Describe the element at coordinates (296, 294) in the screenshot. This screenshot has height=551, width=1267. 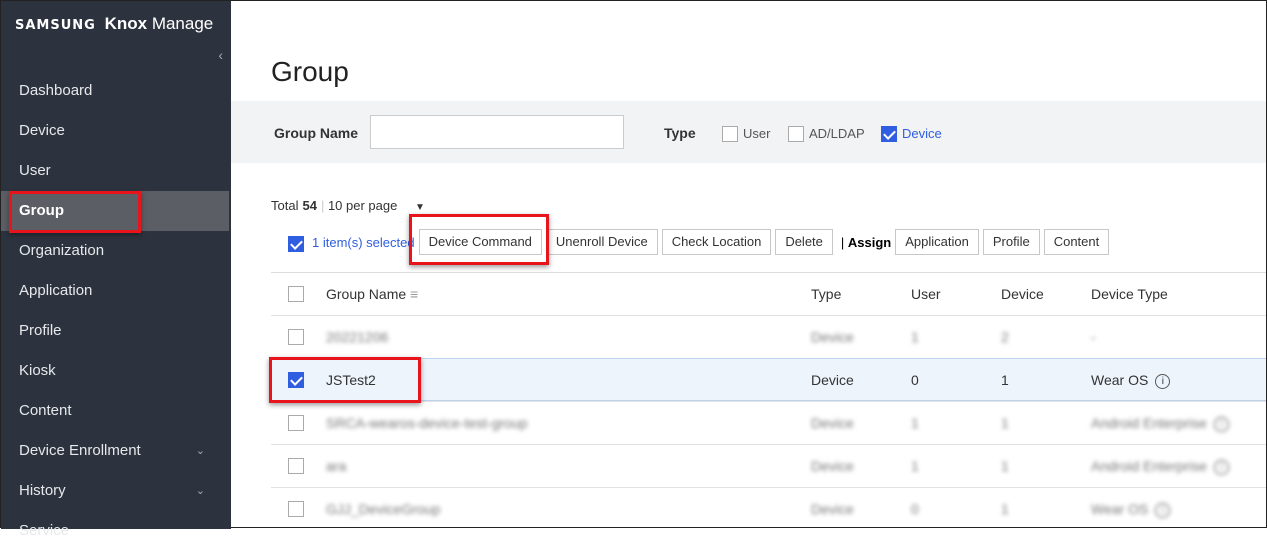
I see `header-checkbox` at that location.